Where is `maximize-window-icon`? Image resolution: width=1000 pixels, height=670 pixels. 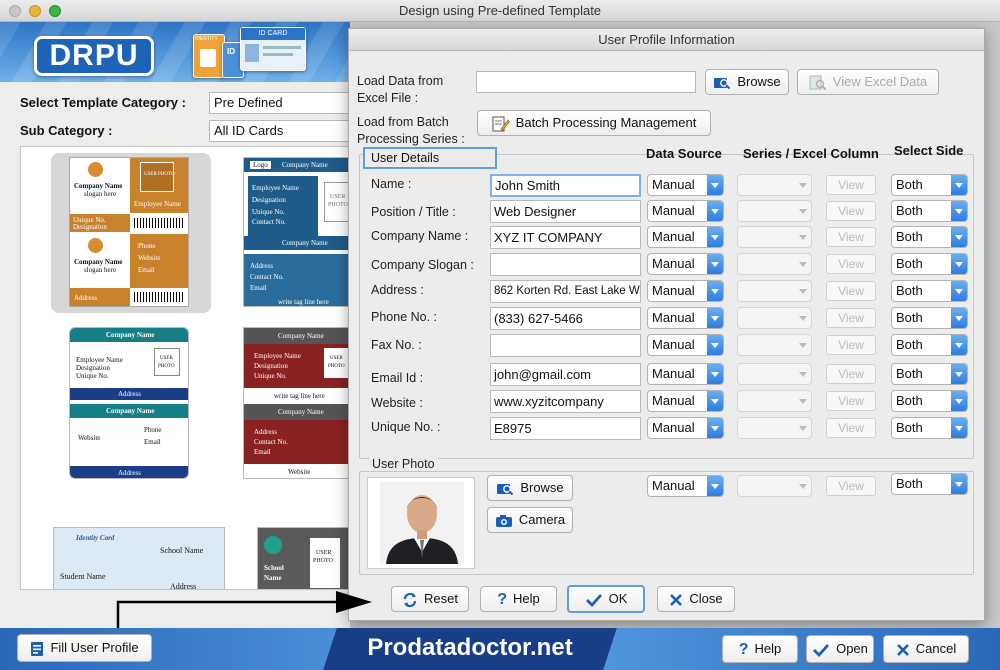 maximize-window-icon is located at coordinates (55, 11).